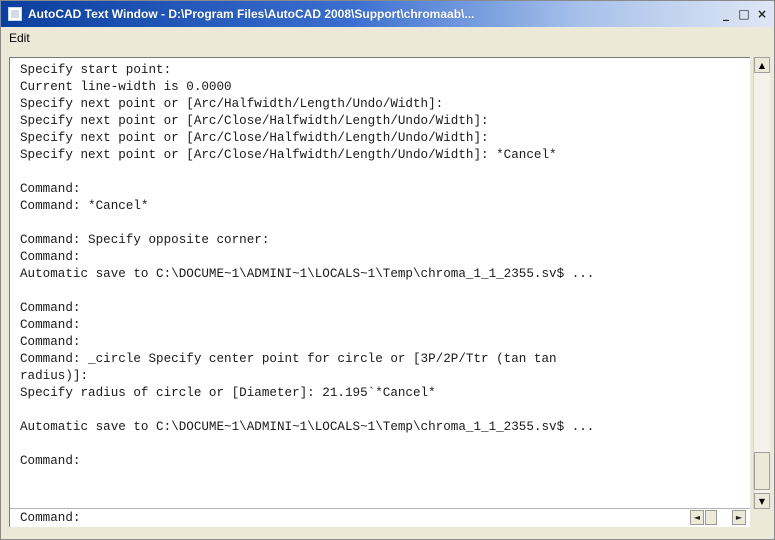  I want to click on history-line: radius)]:, so click(54, 376).